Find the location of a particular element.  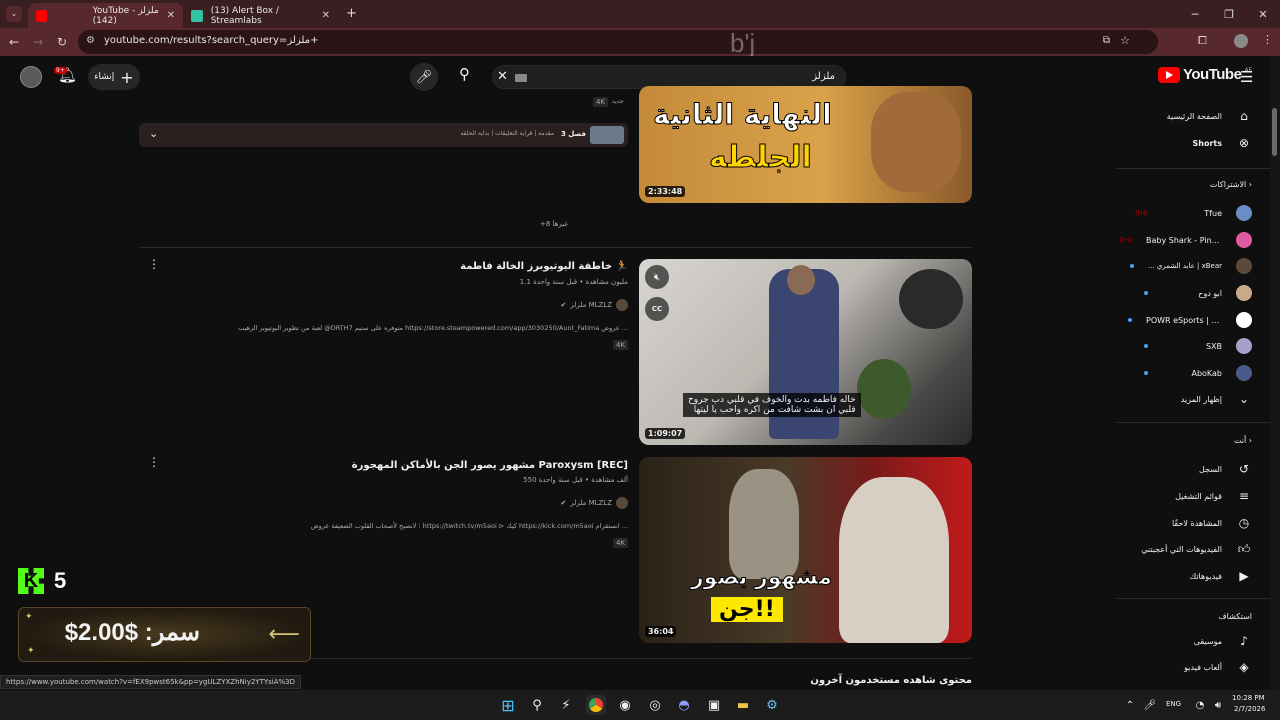

obs-icon: ◉ is located at coordinates (625, 705).